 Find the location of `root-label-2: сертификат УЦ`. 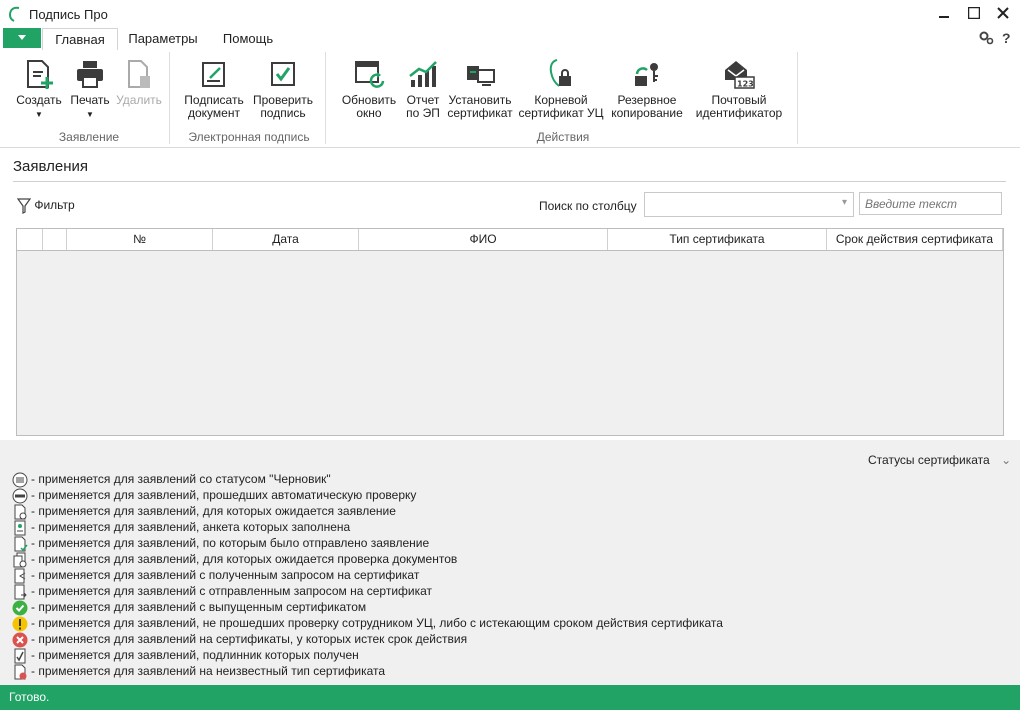

root-label-2: сертификат УЦ is located at coordinates (561, 113).